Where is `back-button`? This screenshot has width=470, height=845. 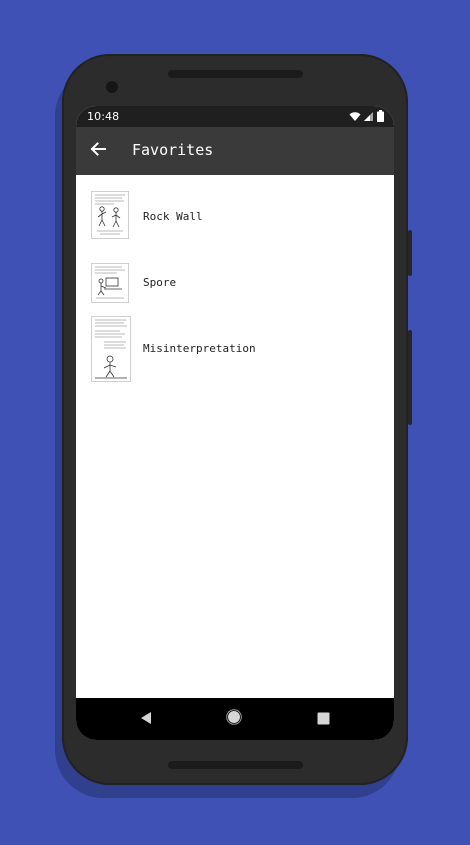 back-button is located at coordinates (98, 151).